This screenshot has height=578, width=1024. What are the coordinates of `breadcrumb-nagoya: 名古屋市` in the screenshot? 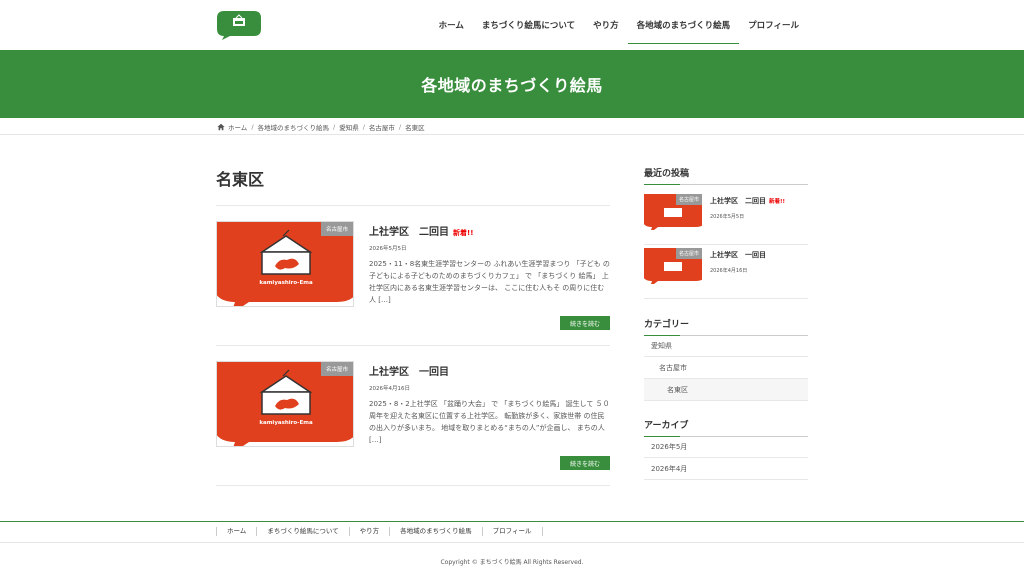 It's located at (382, 127).